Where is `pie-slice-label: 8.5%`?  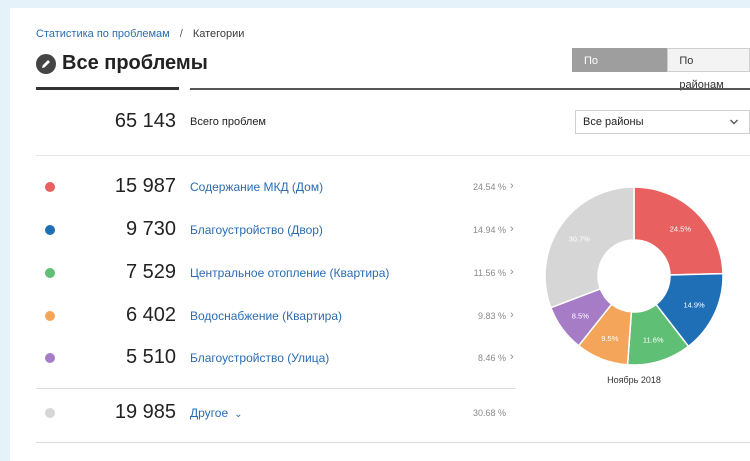
pie-slice-label: 8.5% is located at coordinates (580, 315).